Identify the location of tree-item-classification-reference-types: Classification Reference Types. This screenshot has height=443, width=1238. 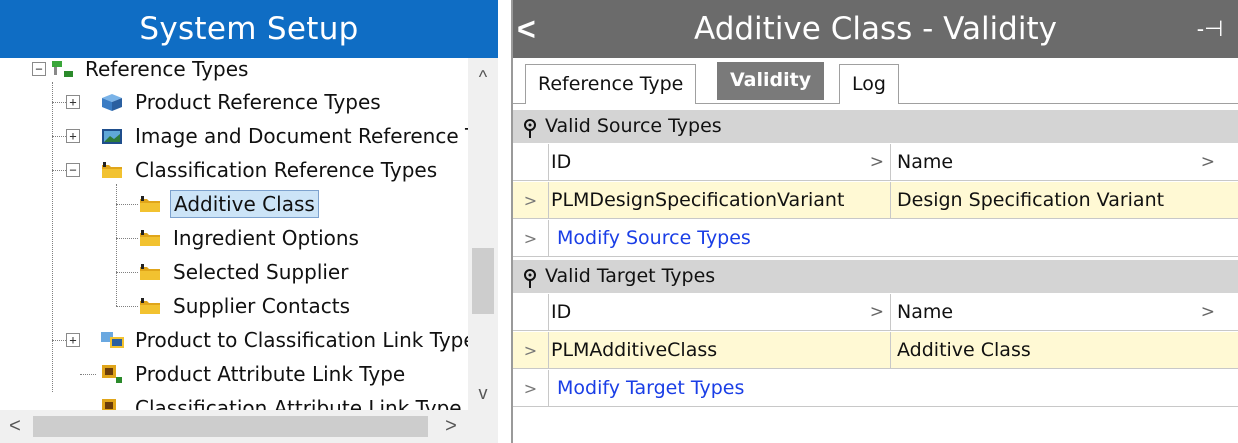
(270, 170).